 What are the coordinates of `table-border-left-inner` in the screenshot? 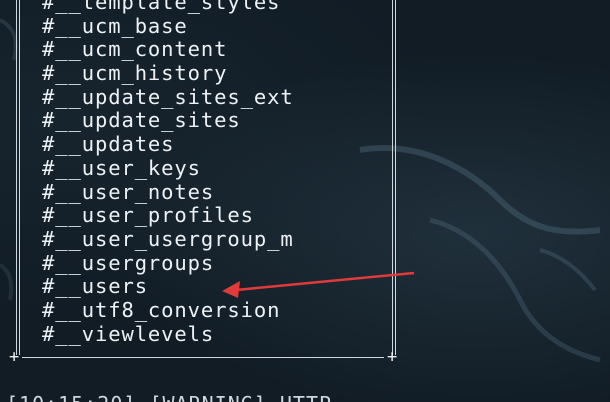 It's located at (19, 177).